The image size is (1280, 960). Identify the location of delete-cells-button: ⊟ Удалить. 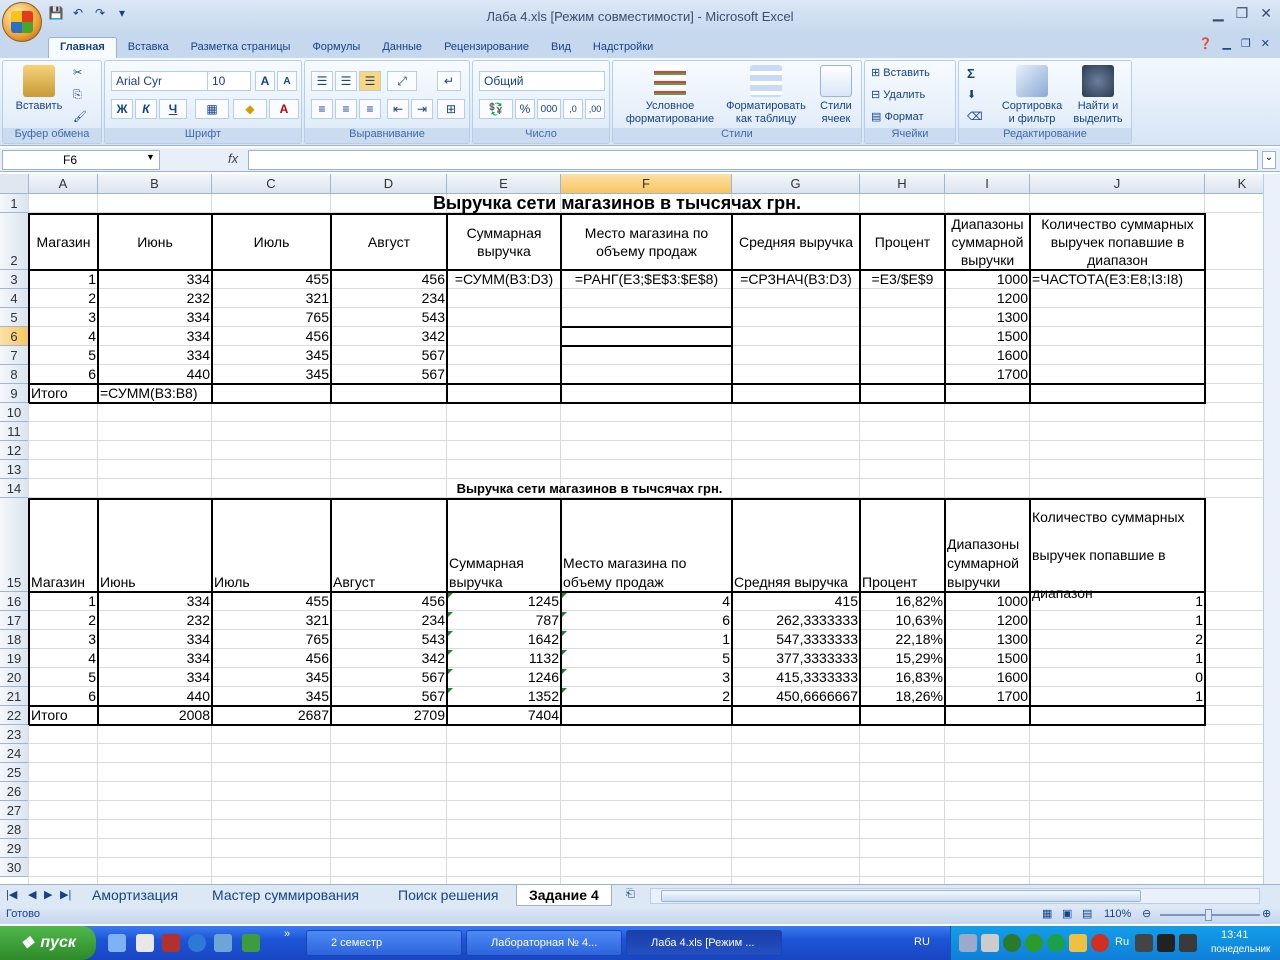
(898, 95).